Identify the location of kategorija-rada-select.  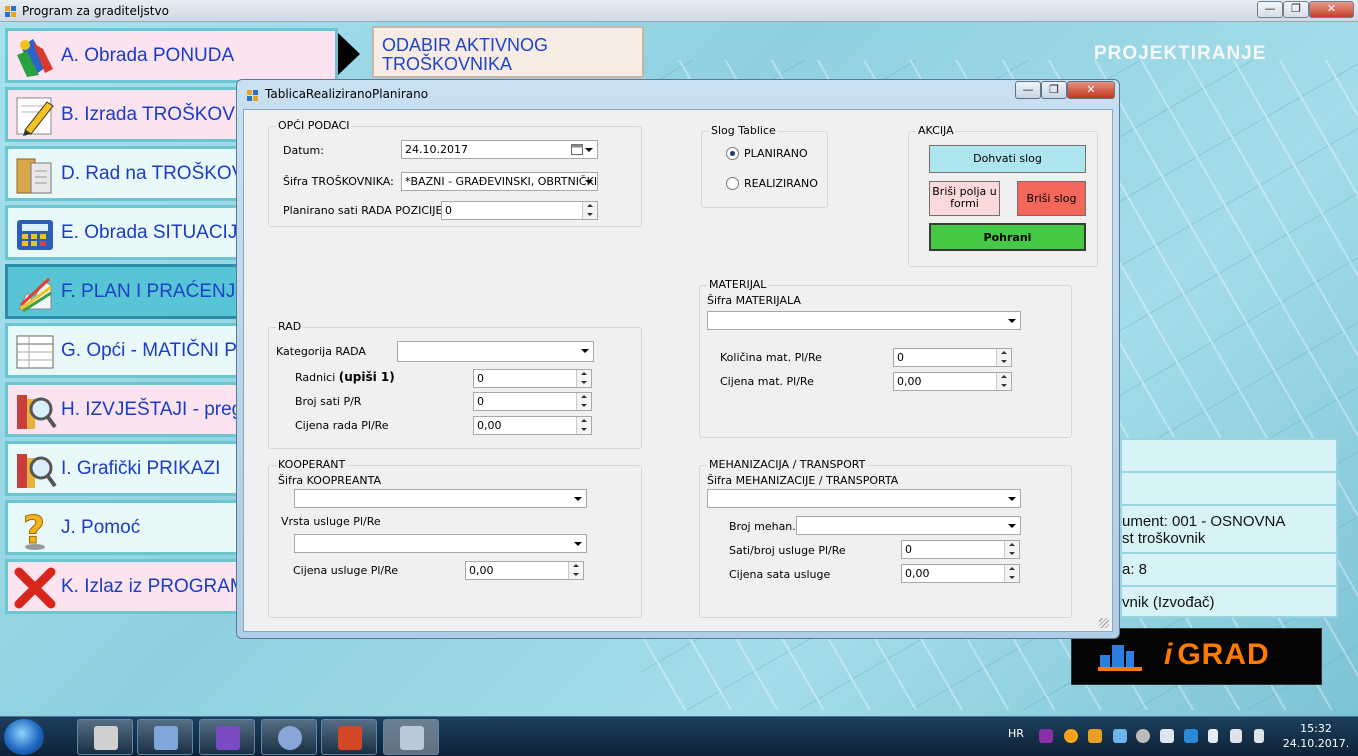
(495, 351).